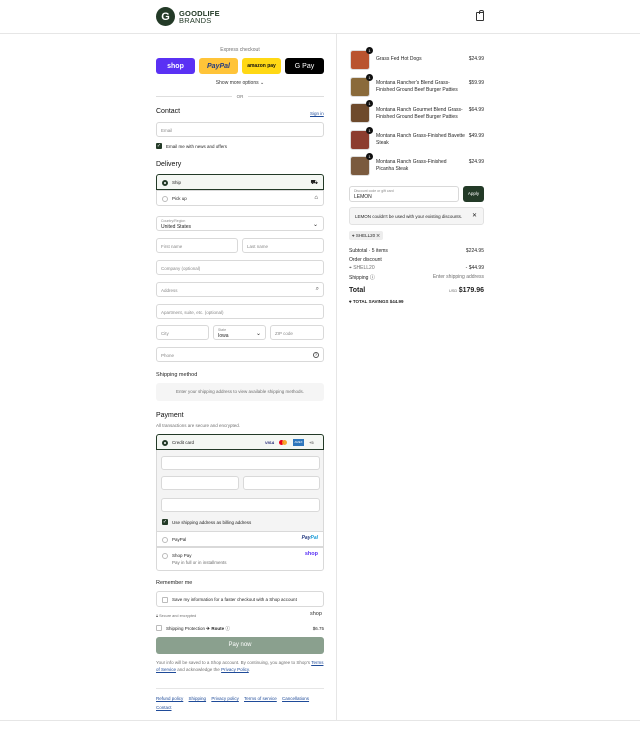 This screenshot has height=748, width=640. I want to click on contact-link: Contact, so click(164, 707).